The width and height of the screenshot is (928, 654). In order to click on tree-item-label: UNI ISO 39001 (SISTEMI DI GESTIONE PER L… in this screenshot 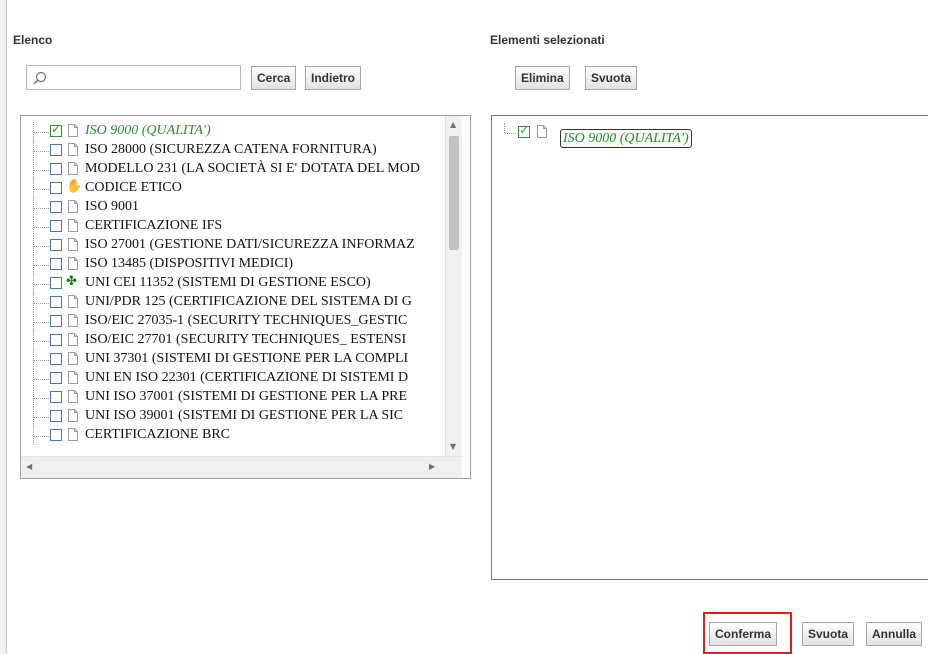, I will do `click(244, 415)`.